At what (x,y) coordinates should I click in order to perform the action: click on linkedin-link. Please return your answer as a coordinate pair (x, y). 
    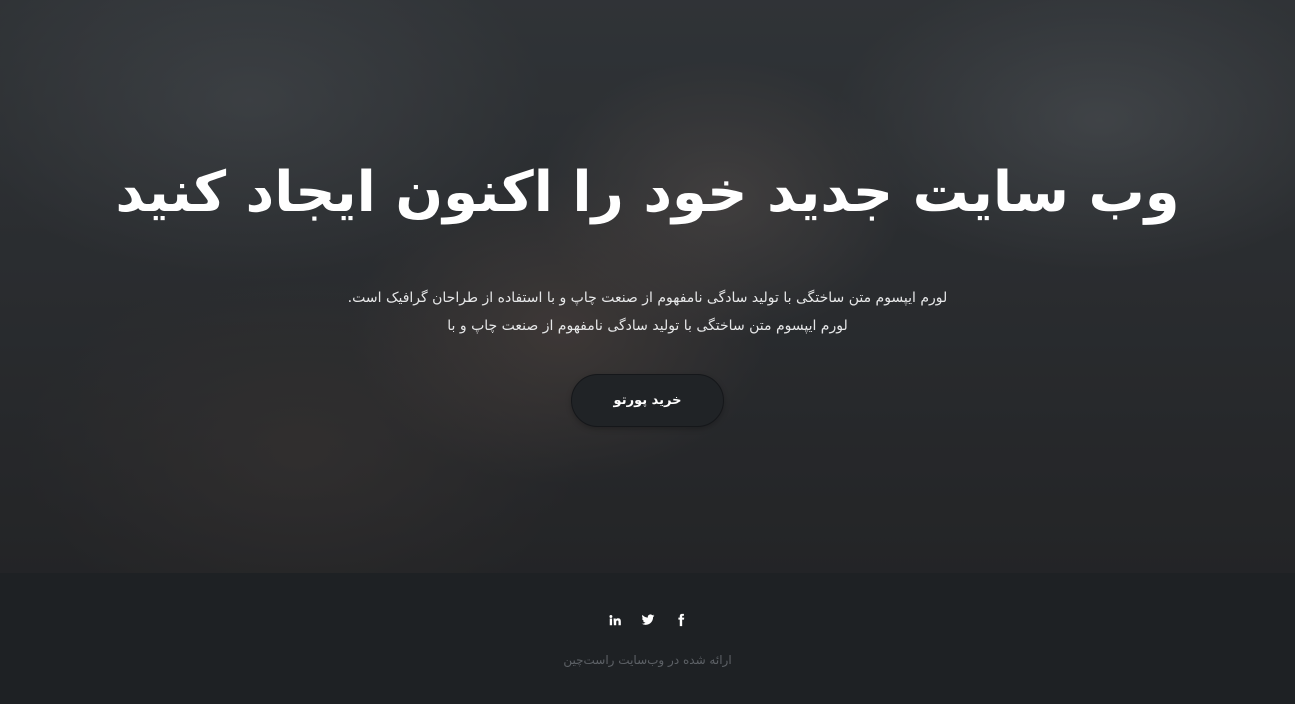
    Looking at the image, I should click on (614, 619).